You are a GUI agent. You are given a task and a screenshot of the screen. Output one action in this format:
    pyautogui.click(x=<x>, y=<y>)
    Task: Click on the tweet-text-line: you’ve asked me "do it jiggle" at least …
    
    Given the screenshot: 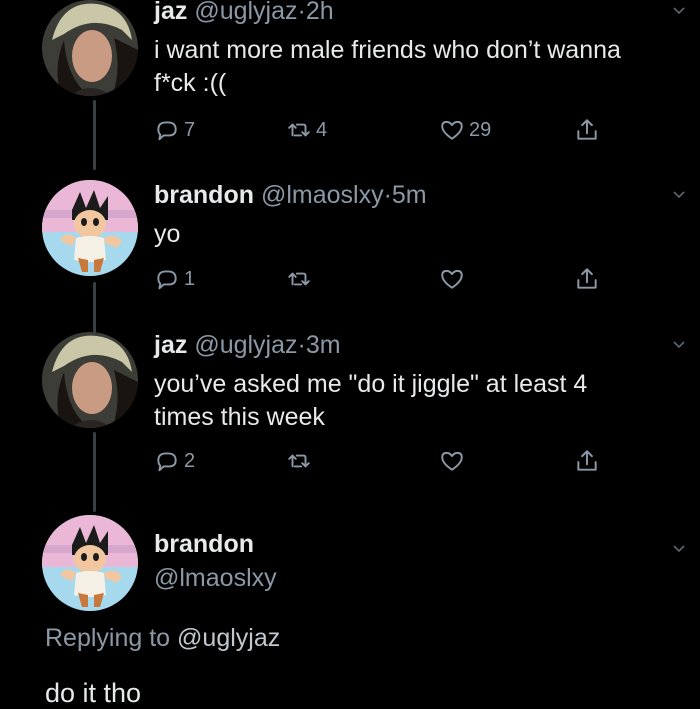 What is the action you would take?
    pyautogui.click(x=371, y=384)
    